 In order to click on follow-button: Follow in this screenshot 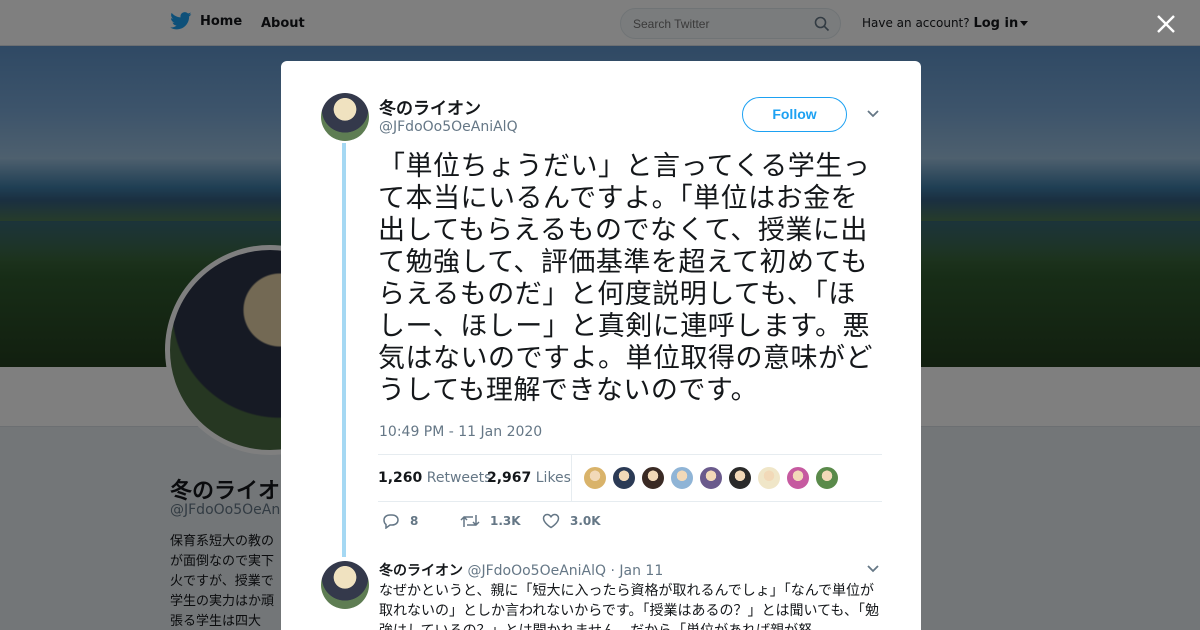, I will do `click(794, 114)`.